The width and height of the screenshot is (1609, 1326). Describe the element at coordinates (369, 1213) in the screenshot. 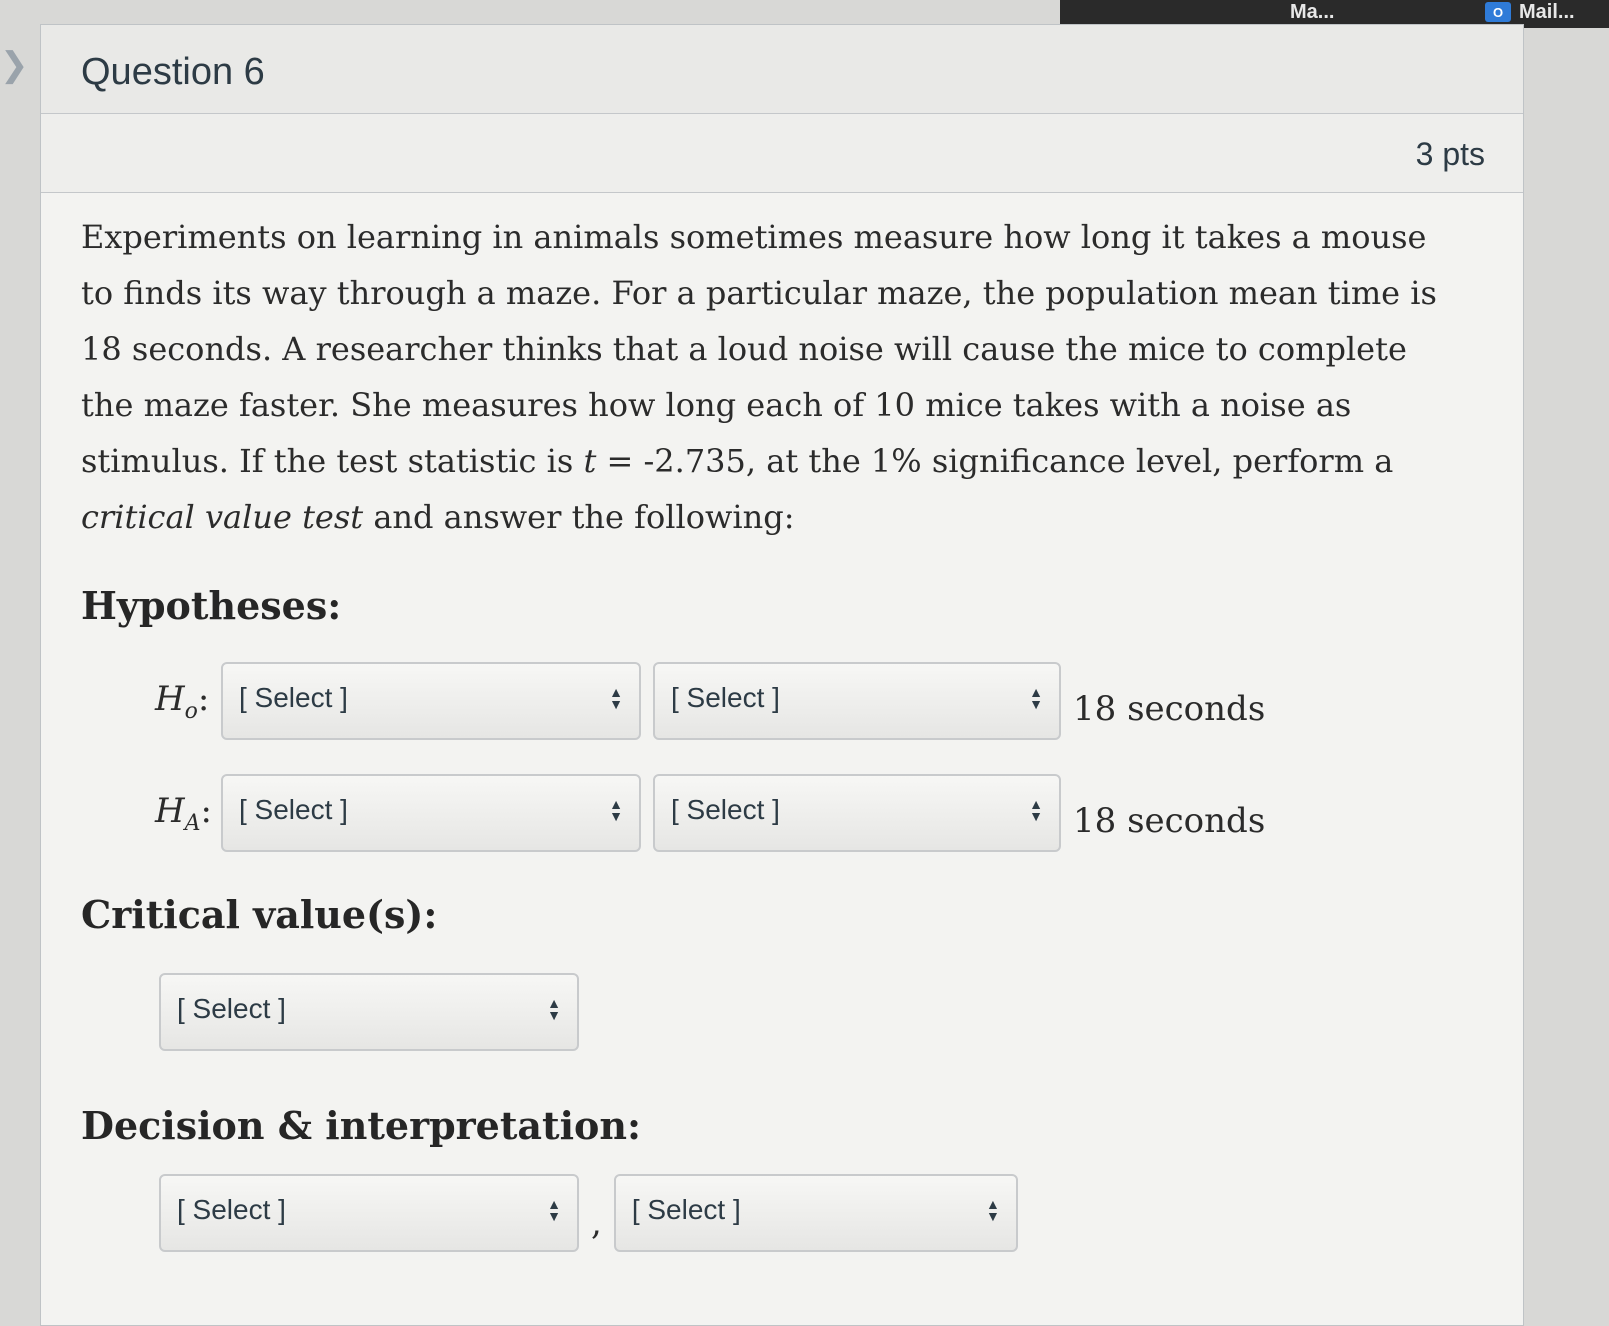

I see `decision-select-1: [ Select ] ▲ ▼` at that location.